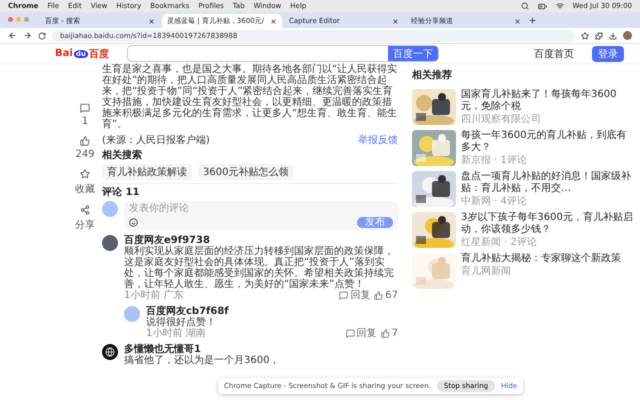 This screenshot has height=400, width=640. What do you see at coordinates (85, 121) in the screenshot?
I see `action-label: 1` at bounding box center [85, 121].